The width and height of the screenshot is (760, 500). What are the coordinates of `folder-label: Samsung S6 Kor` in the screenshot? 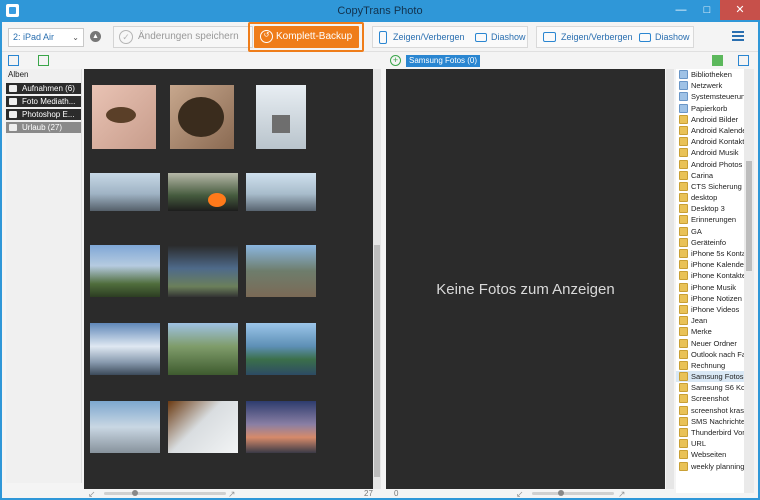 It's located at (717, 388).